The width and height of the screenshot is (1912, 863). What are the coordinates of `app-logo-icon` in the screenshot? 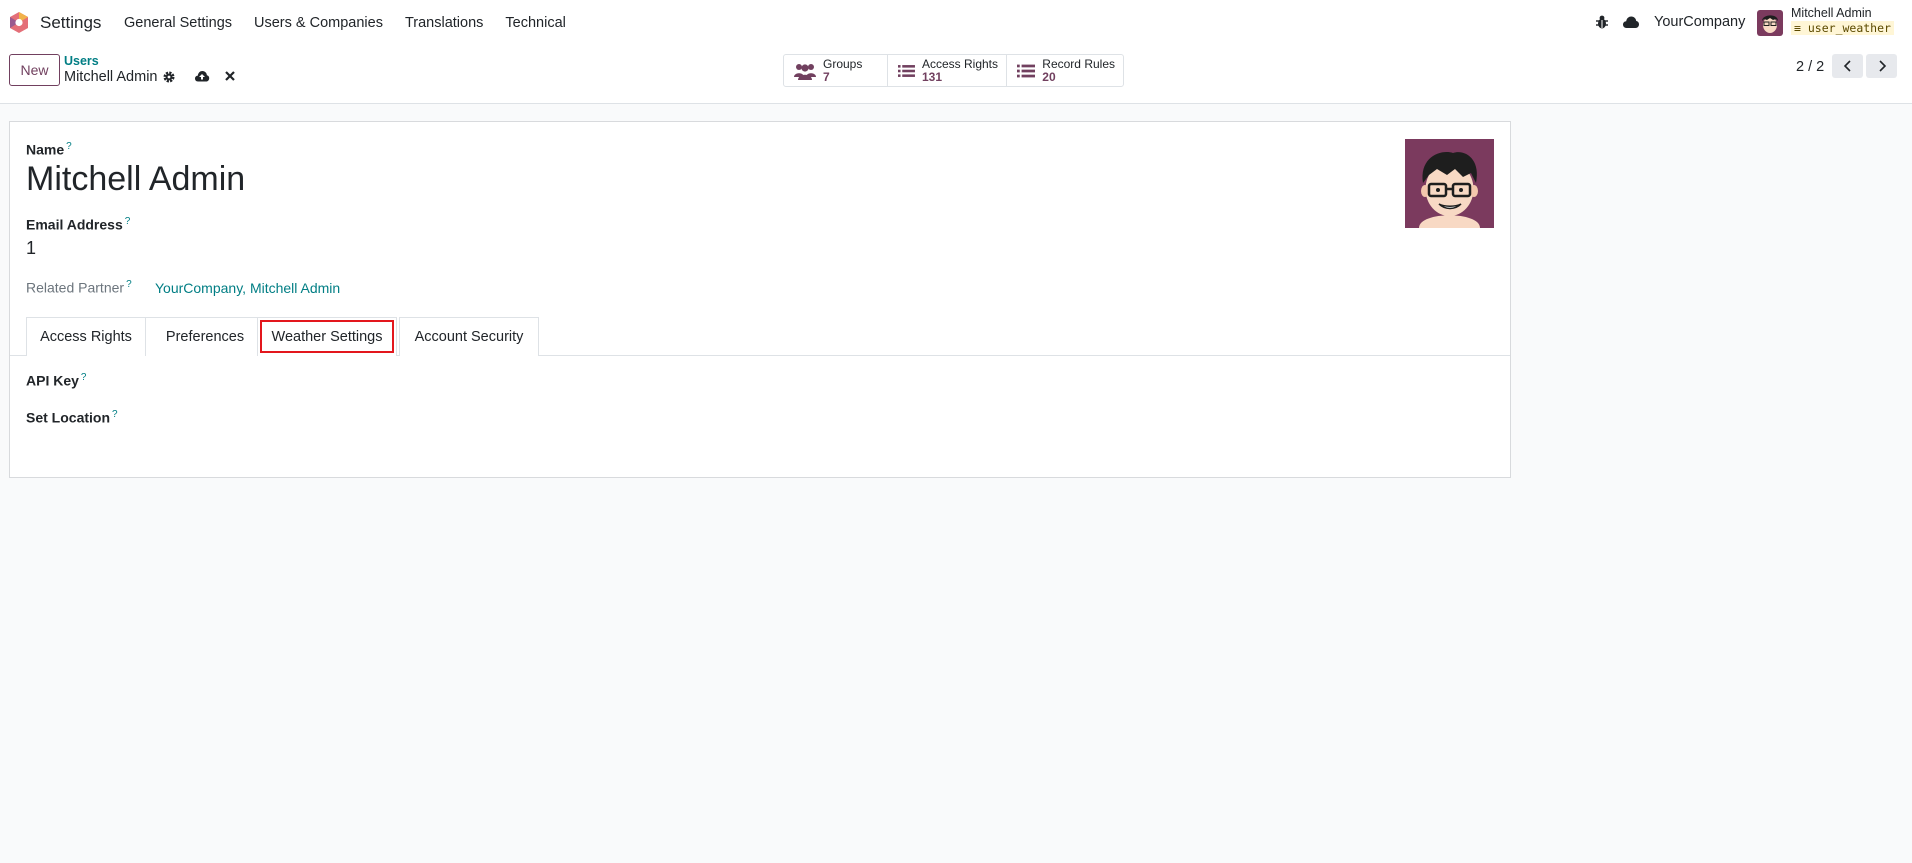 It's located at (19, 23).